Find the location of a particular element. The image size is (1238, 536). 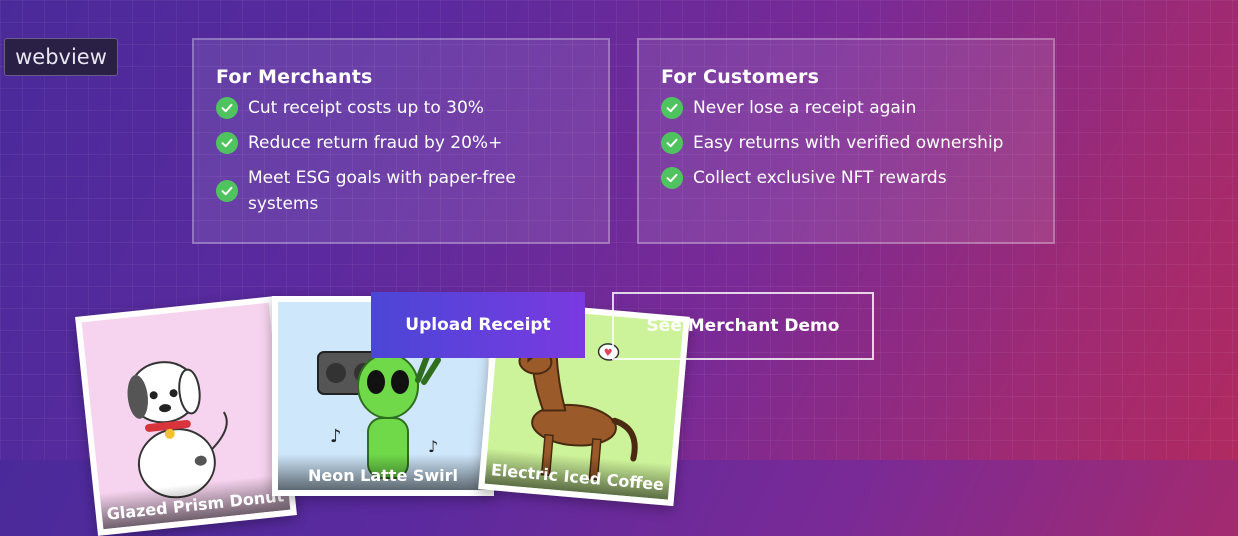

list-item: Meet ESG goals with paper-free systems is located at coordinates (401, 191).